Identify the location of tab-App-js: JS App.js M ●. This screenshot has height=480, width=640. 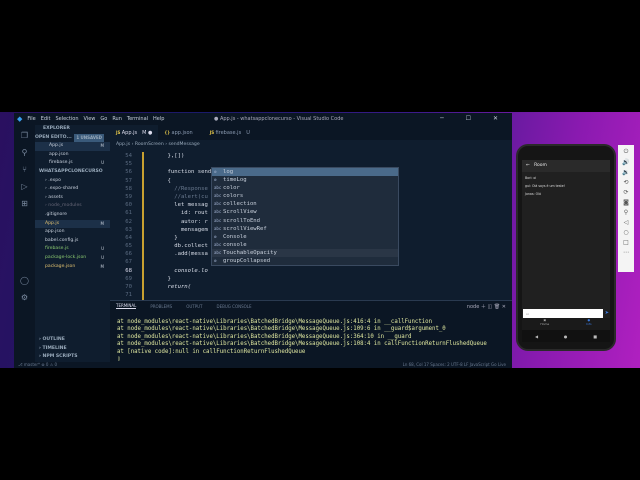
(134, 132).